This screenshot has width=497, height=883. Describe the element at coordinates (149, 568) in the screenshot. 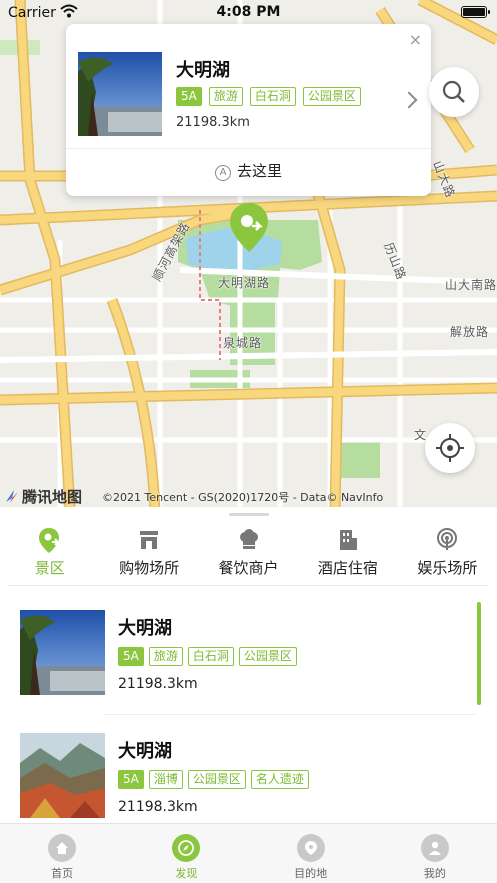

I see `category-label: 购物场所` at that location.